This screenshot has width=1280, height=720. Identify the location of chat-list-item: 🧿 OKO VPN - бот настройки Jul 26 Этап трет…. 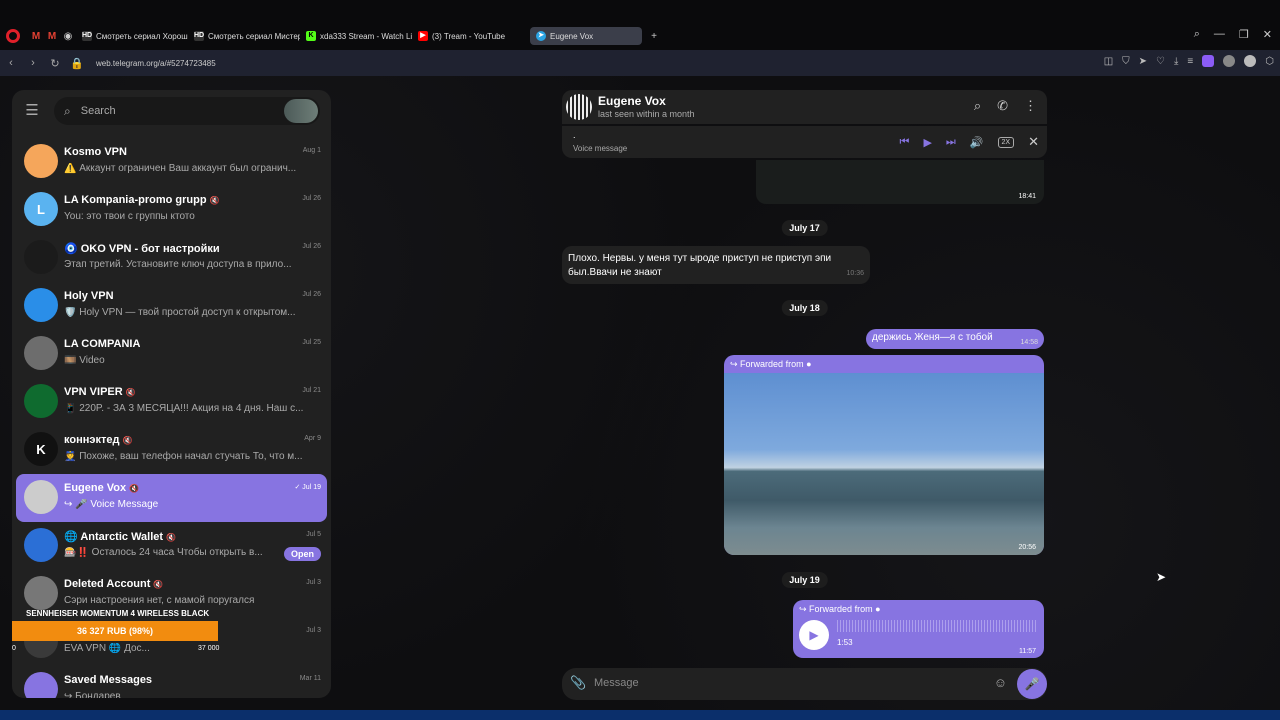
(171, 258).